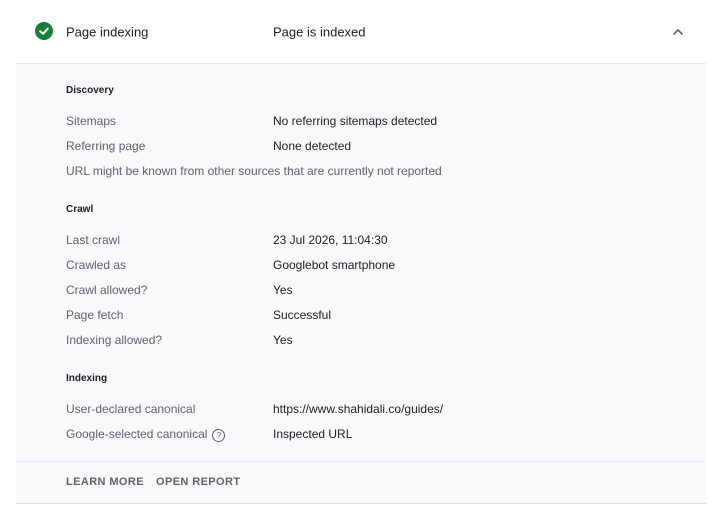 This screenshot has height=520, width=722. I want to click on learn-more-button: LEARN MORE, so click(105, 482).